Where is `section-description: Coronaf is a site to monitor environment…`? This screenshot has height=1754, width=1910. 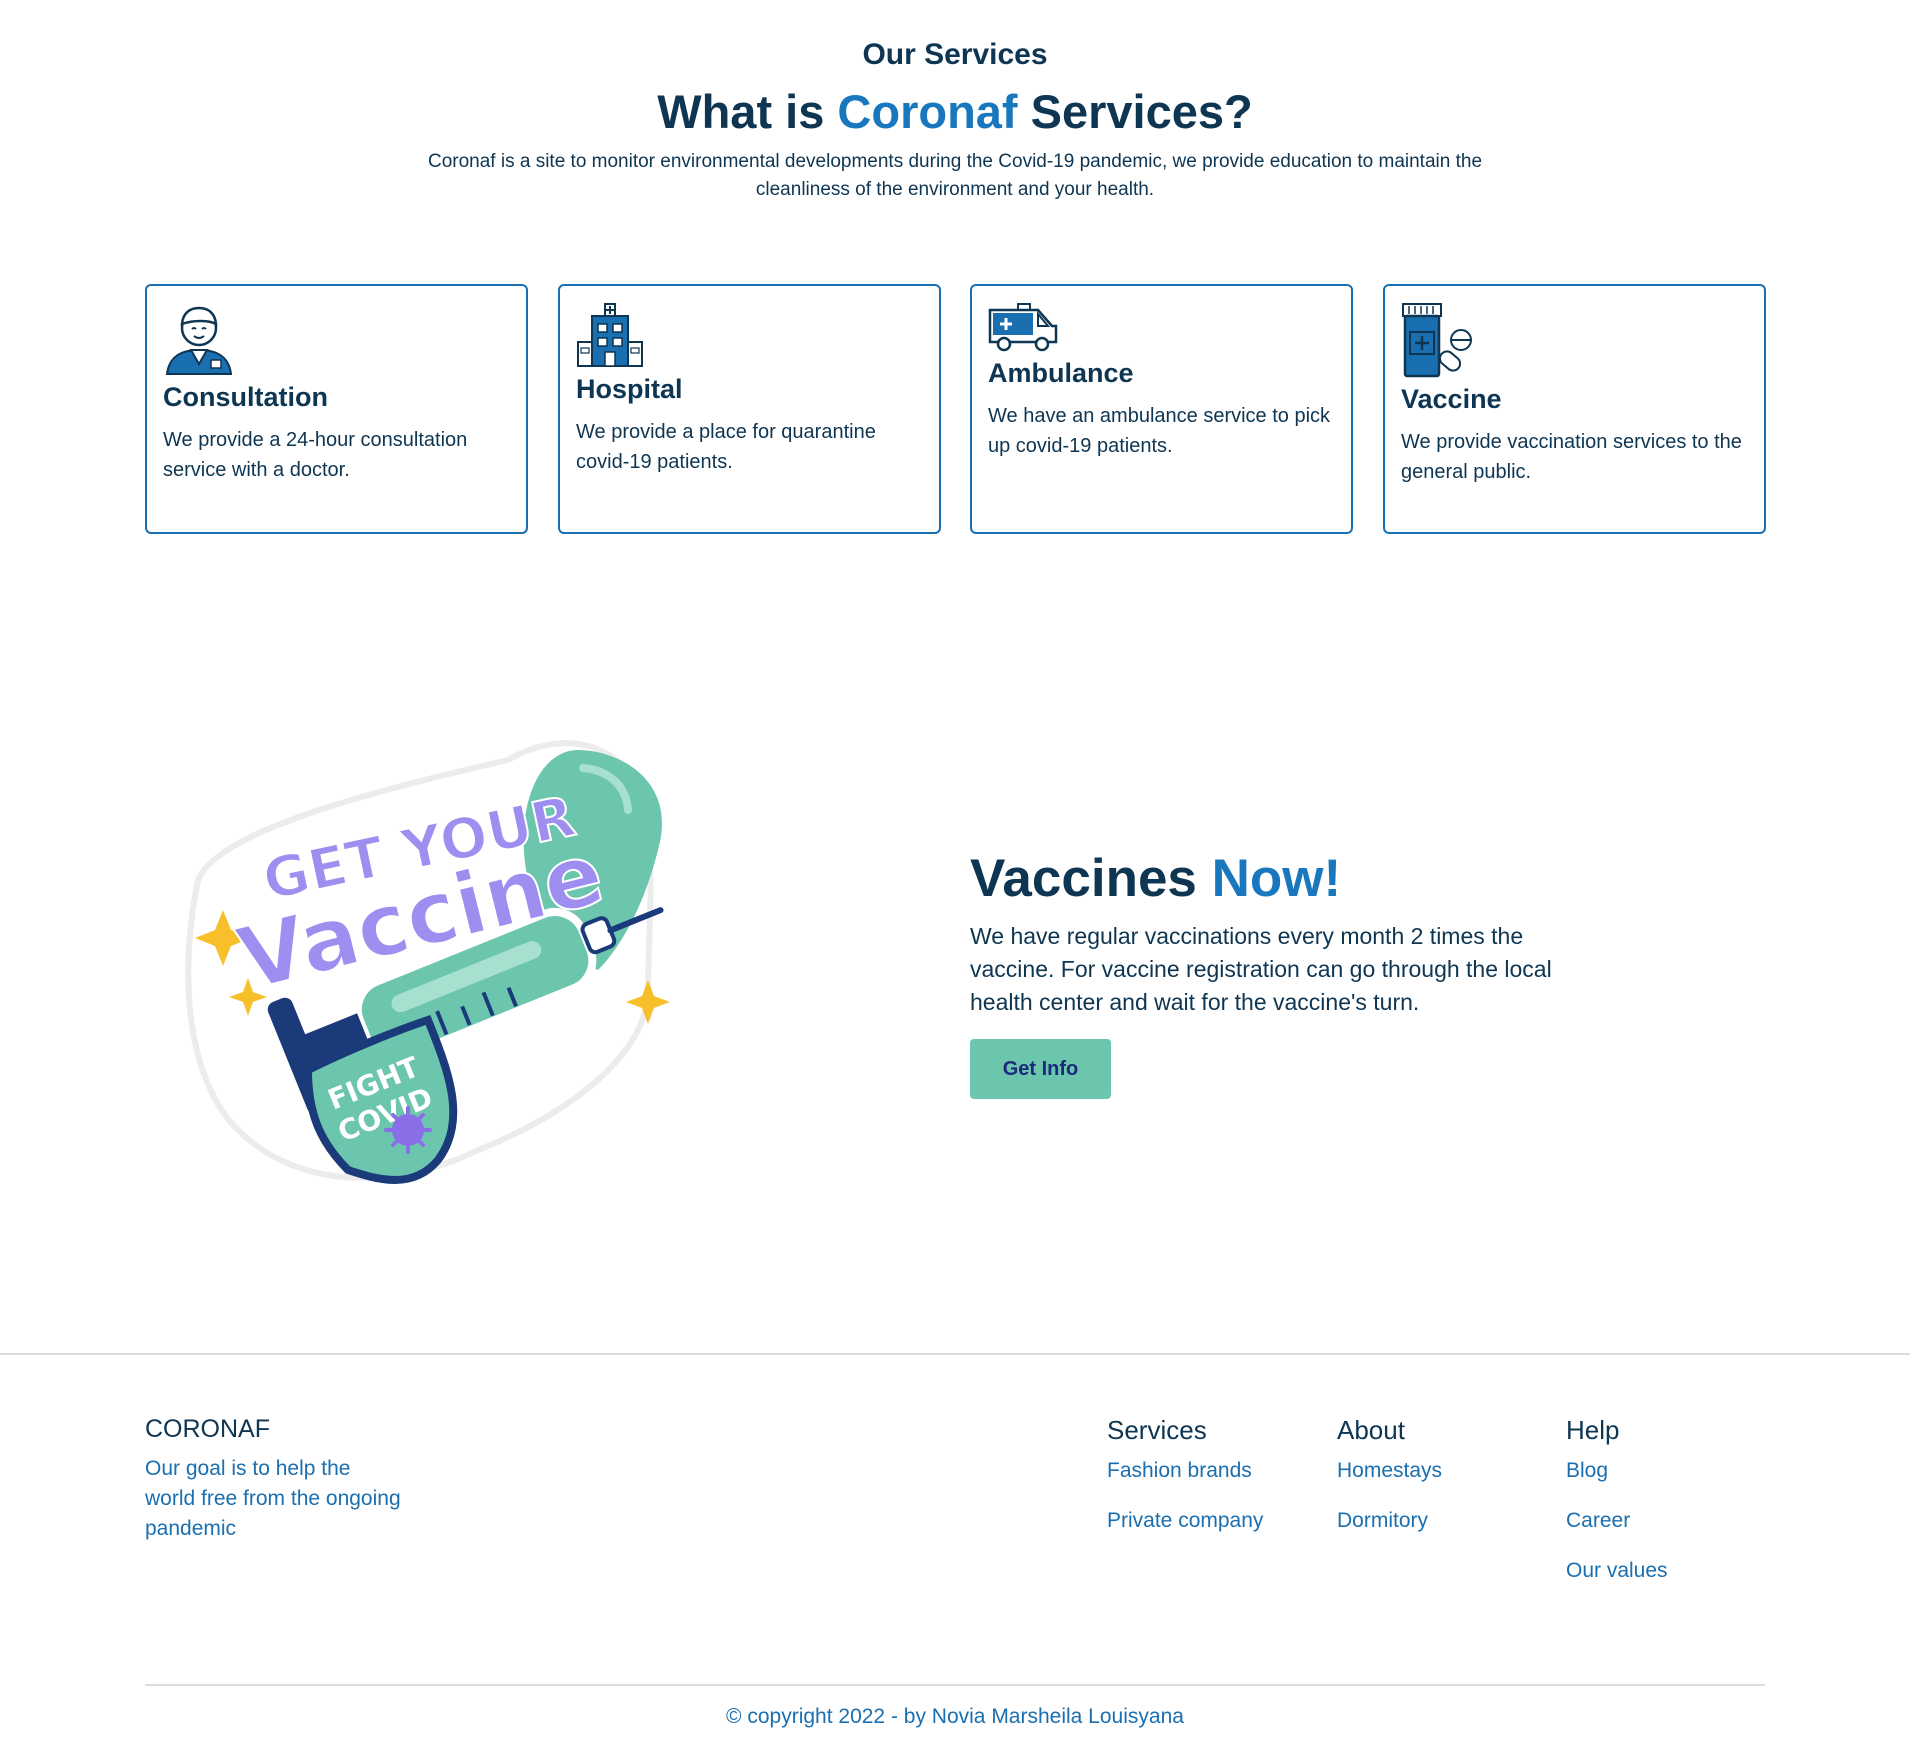 section-description: Coronaf is a site to monitor environment… is located at coordinates (955, 175).